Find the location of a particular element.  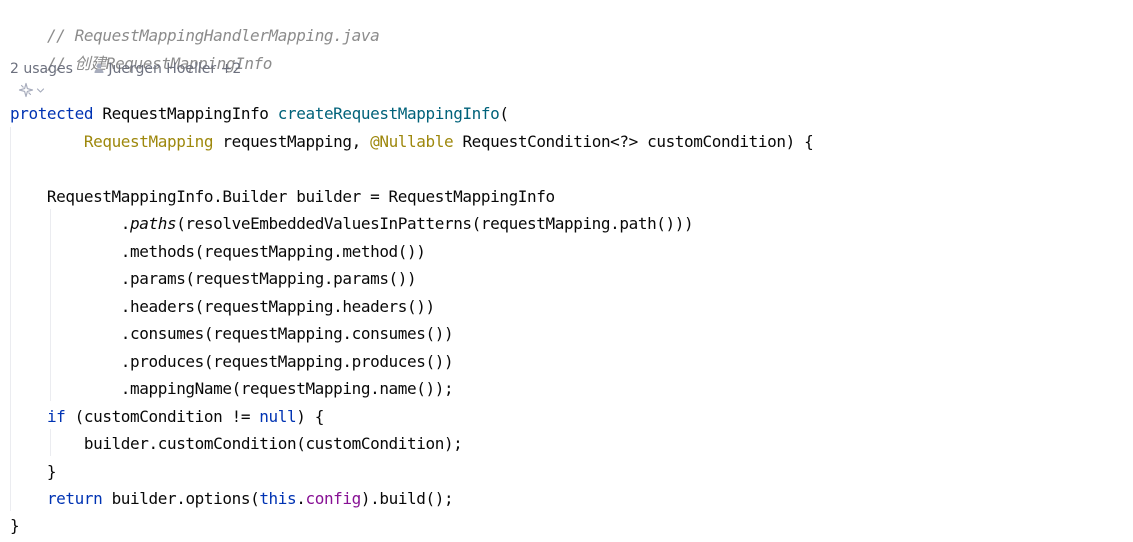

chevron-down-icon is located at coordinates (40, 90).